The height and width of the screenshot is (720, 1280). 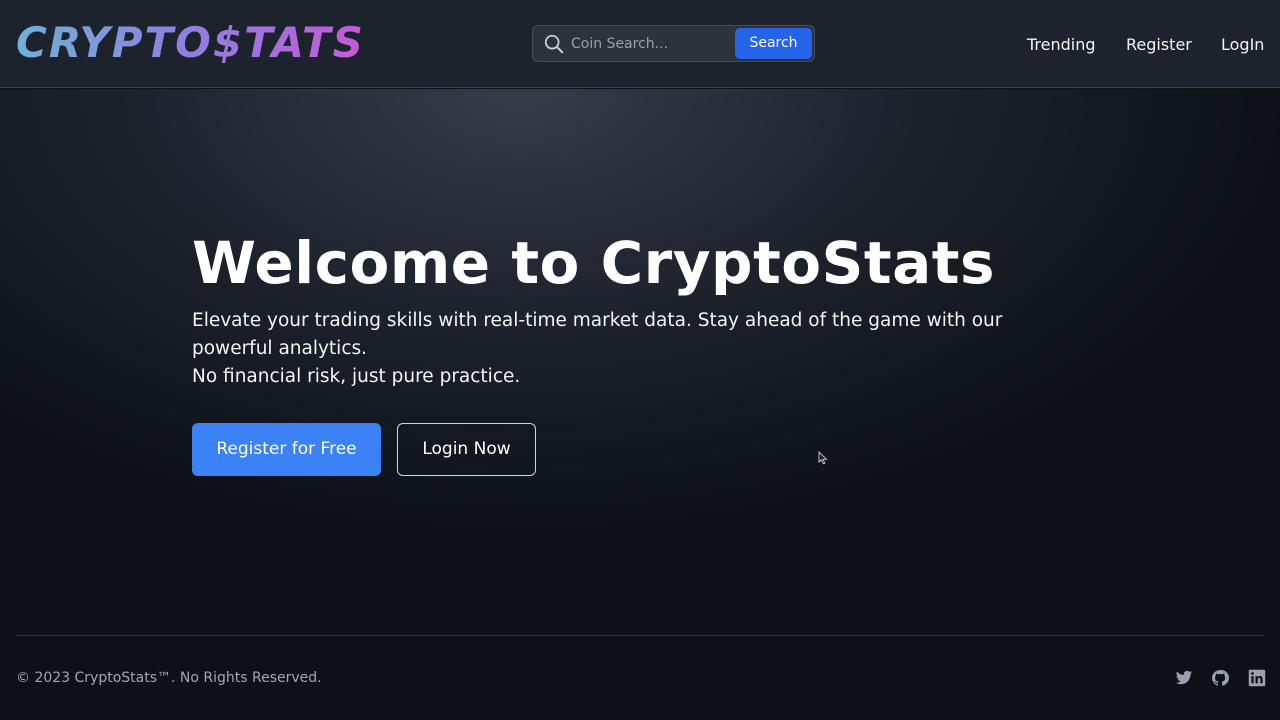 I want to click on nav-link-login: LogIn, so click(x=1242, y=45).